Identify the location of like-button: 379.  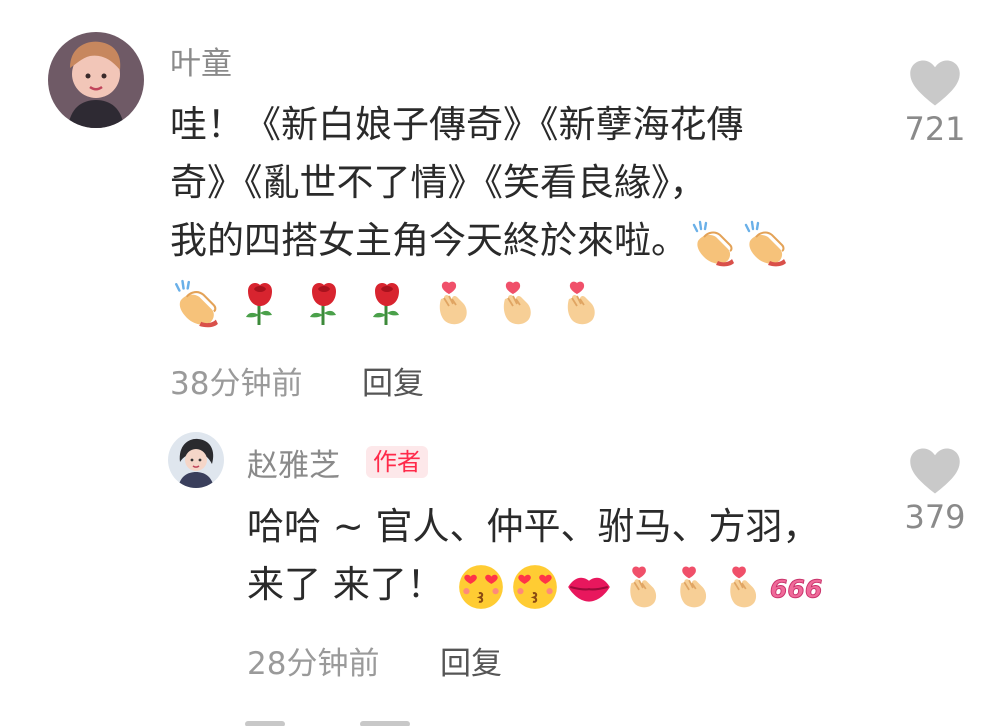
(935, 491).